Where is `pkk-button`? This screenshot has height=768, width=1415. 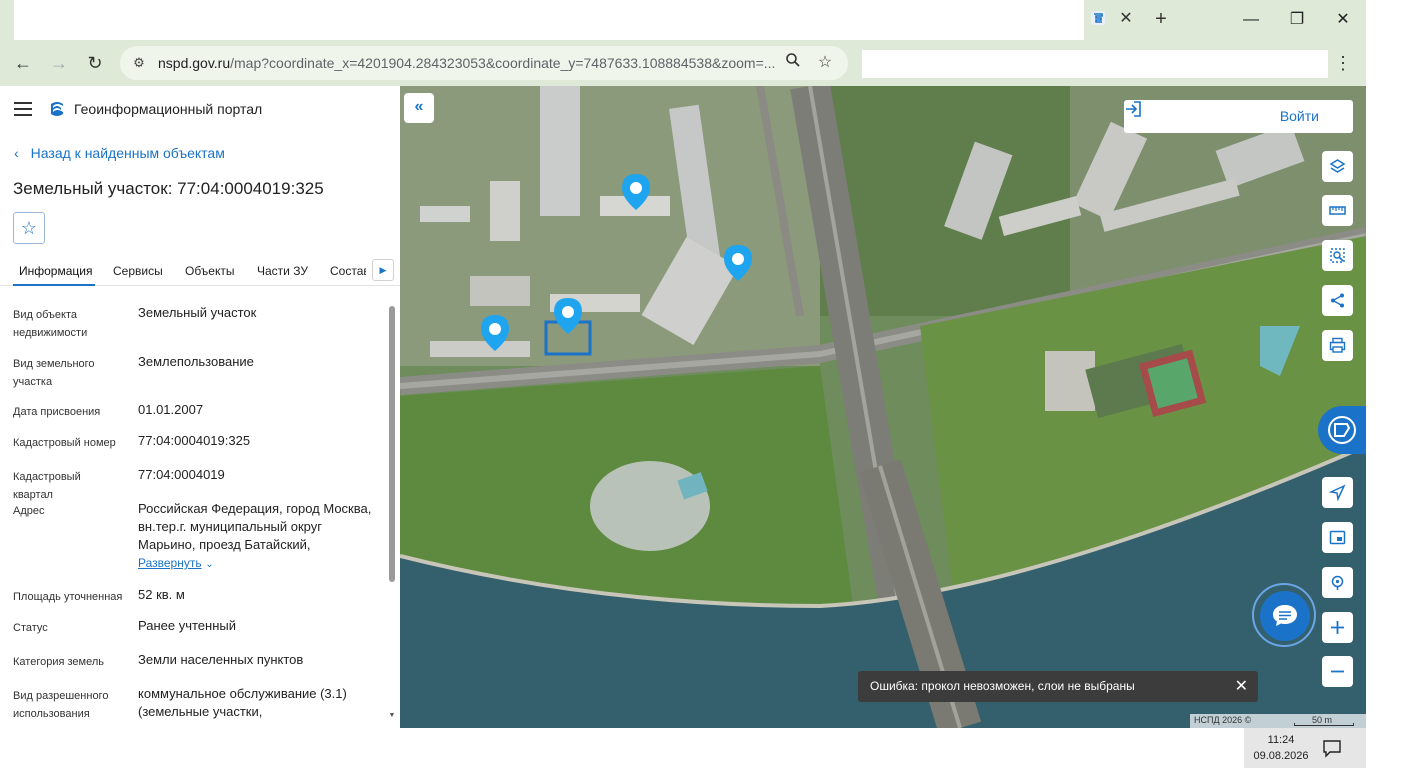
pkk-button is located at coordinates (1342, 430).